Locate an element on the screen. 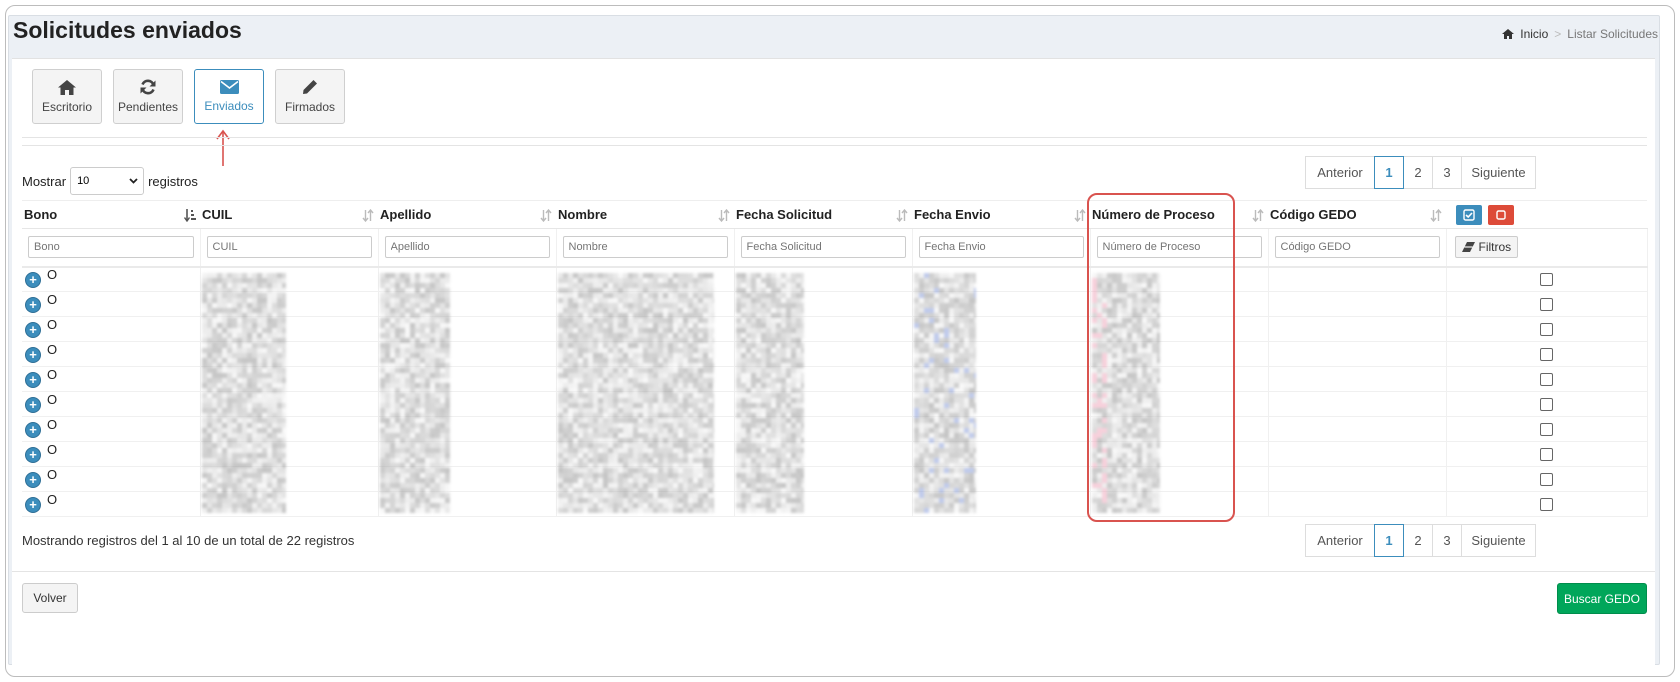 The width and height of the screenshot is (1680, 682). column-header-fecha-solicitud: Fecha Solicitud is located at coordinates (823, 215).